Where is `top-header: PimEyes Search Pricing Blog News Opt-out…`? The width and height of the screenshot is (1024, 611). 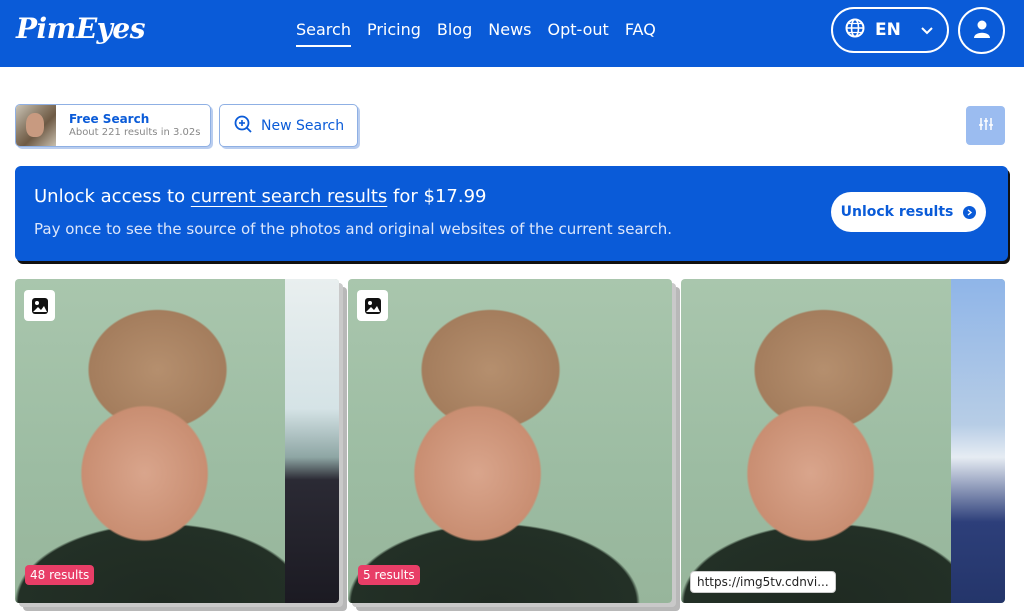
top-header: PimEyes Search Pricing Blog News Opt-out… is located at coordinates (512, 33).